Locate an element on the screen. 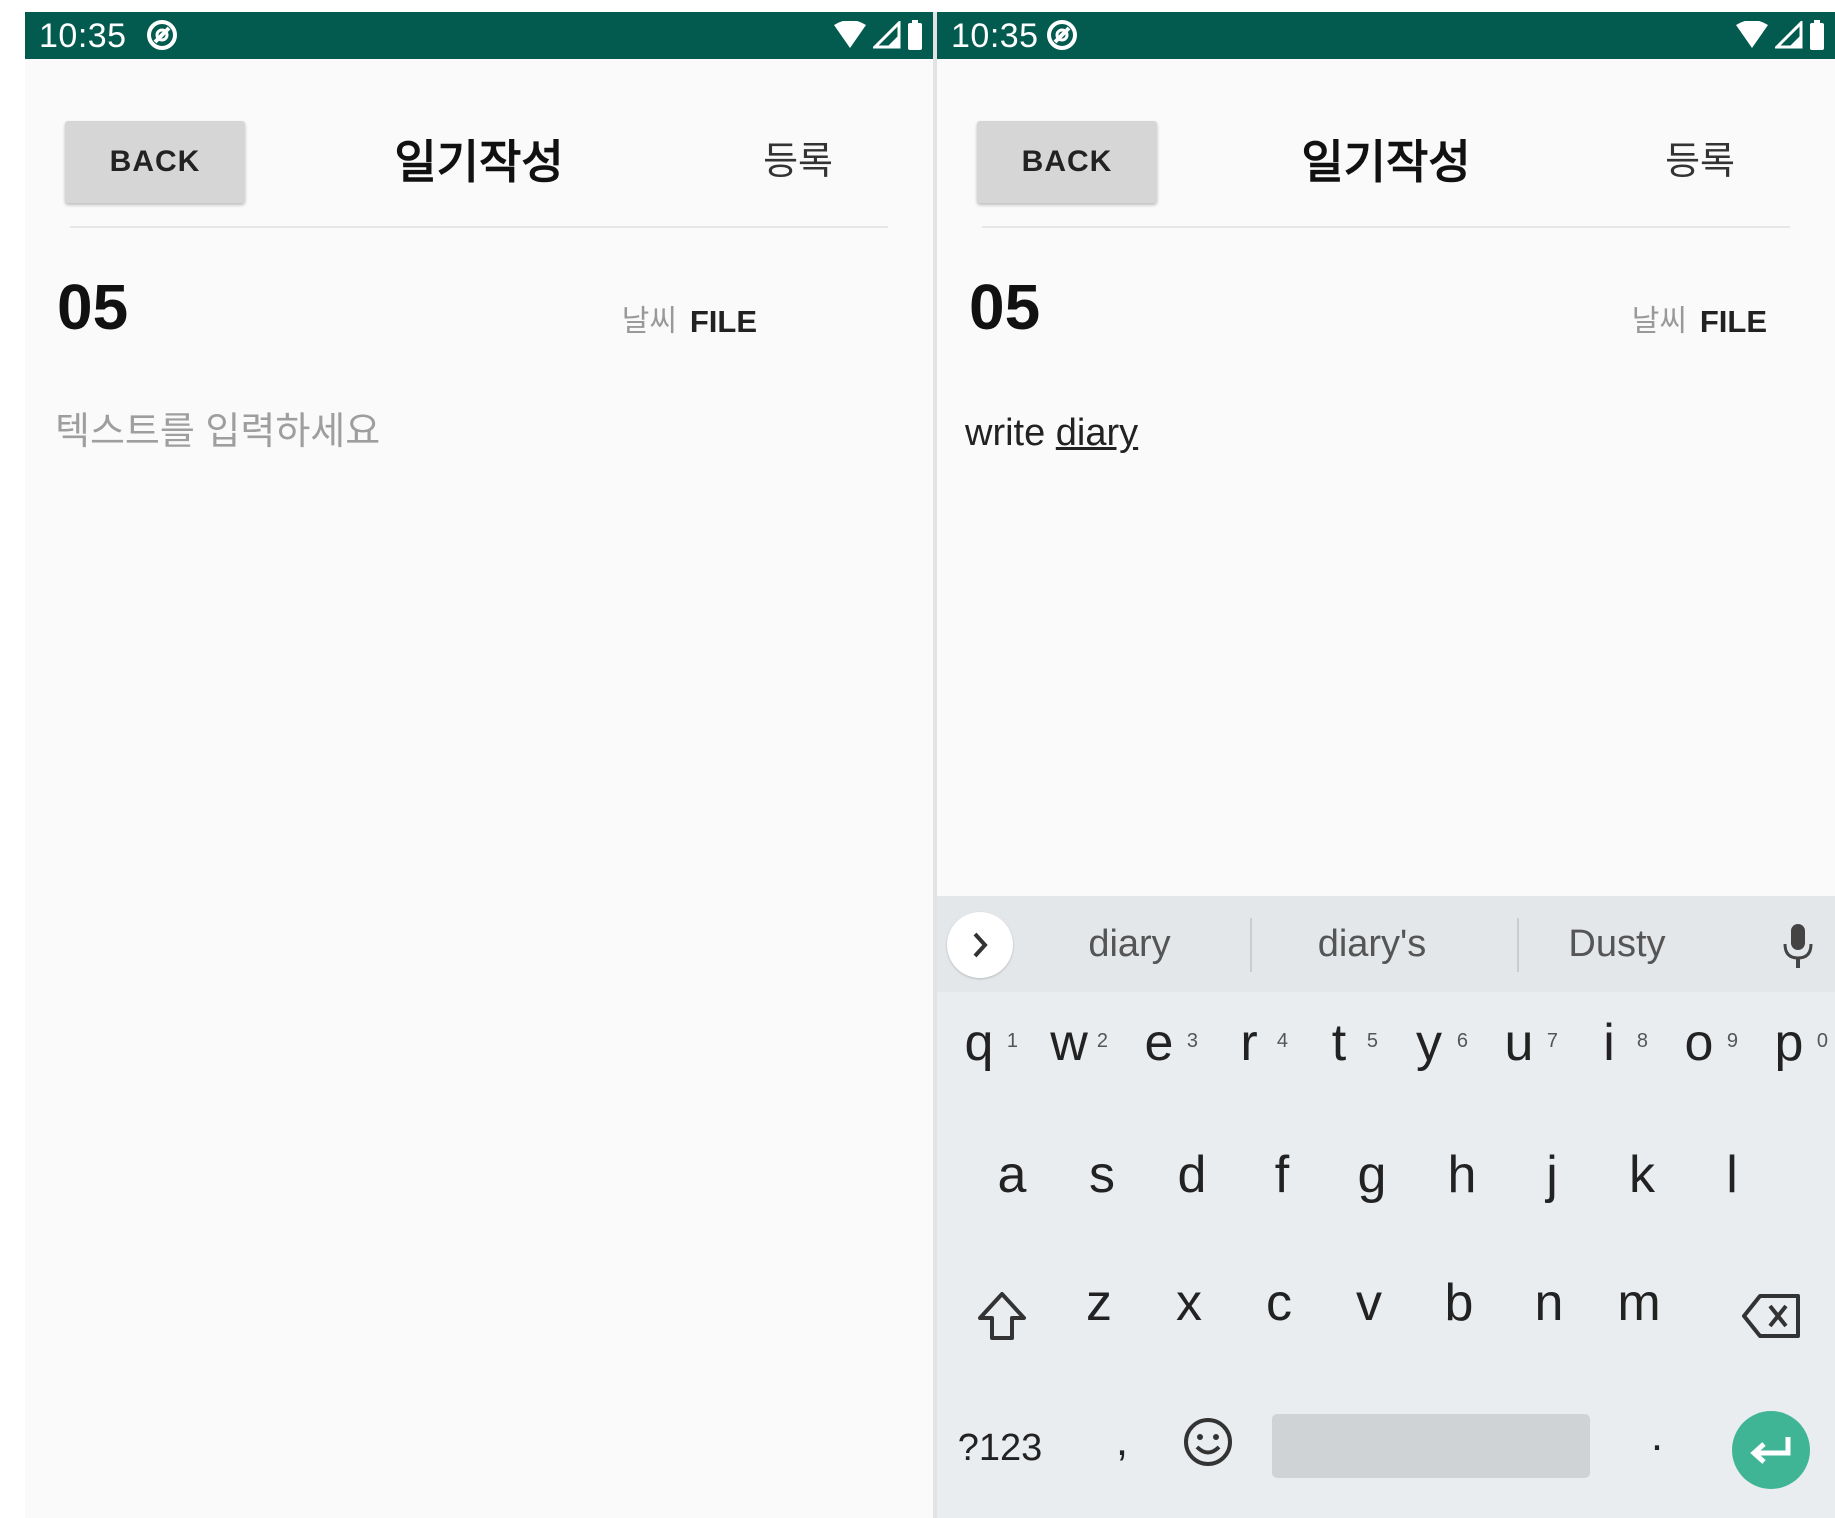 The height and width of the screenshot is (1518, 1835). symbols-key: ?123 is located at coordinates (1000, 1448).